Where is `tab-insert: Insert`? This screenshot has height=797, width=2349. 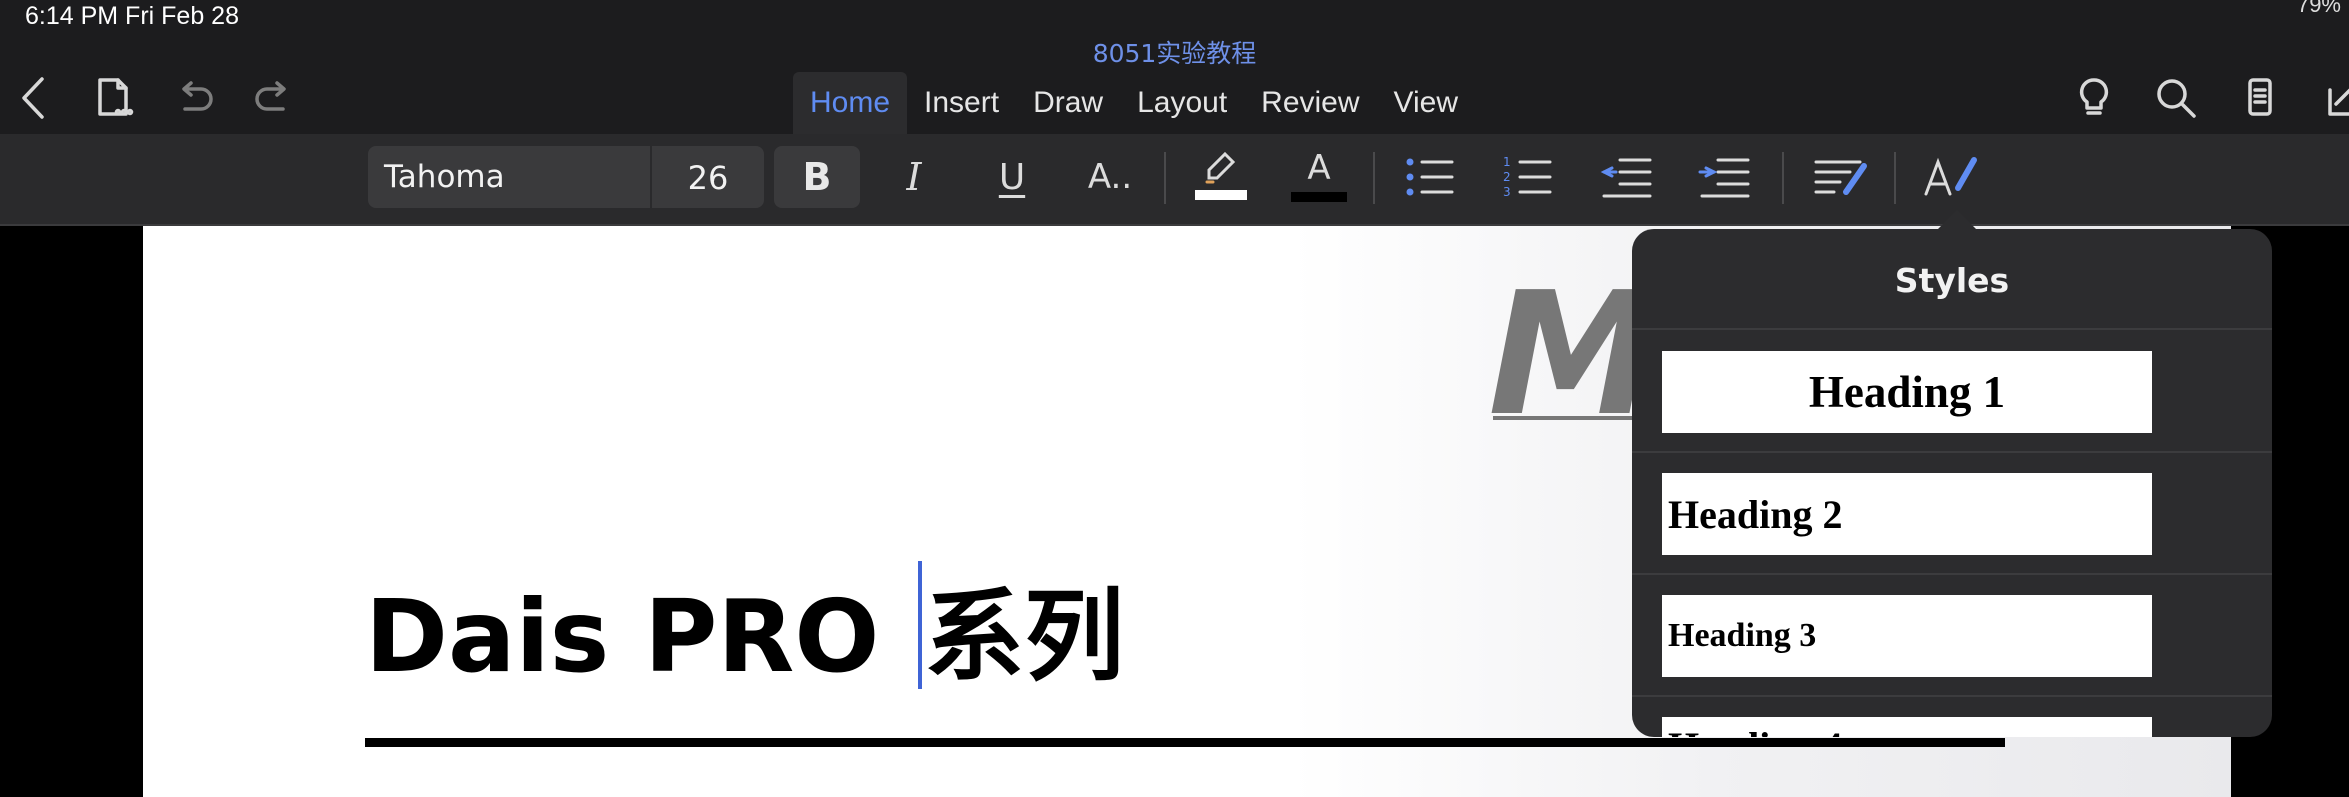
tab-insert: Insert is located at coordinates (961, 103).